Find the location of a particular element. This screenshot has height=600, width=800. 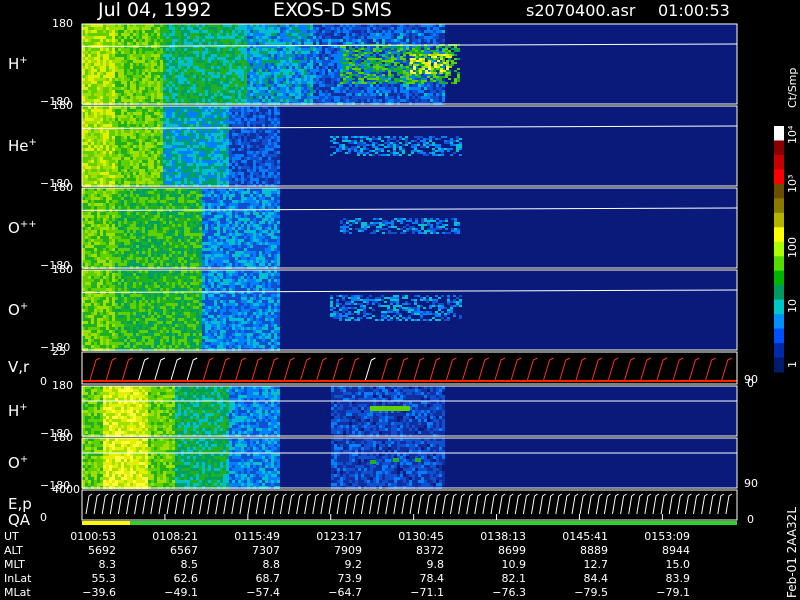

colorbar-unit: Ct/Smp is located at coordinates (792, 87).